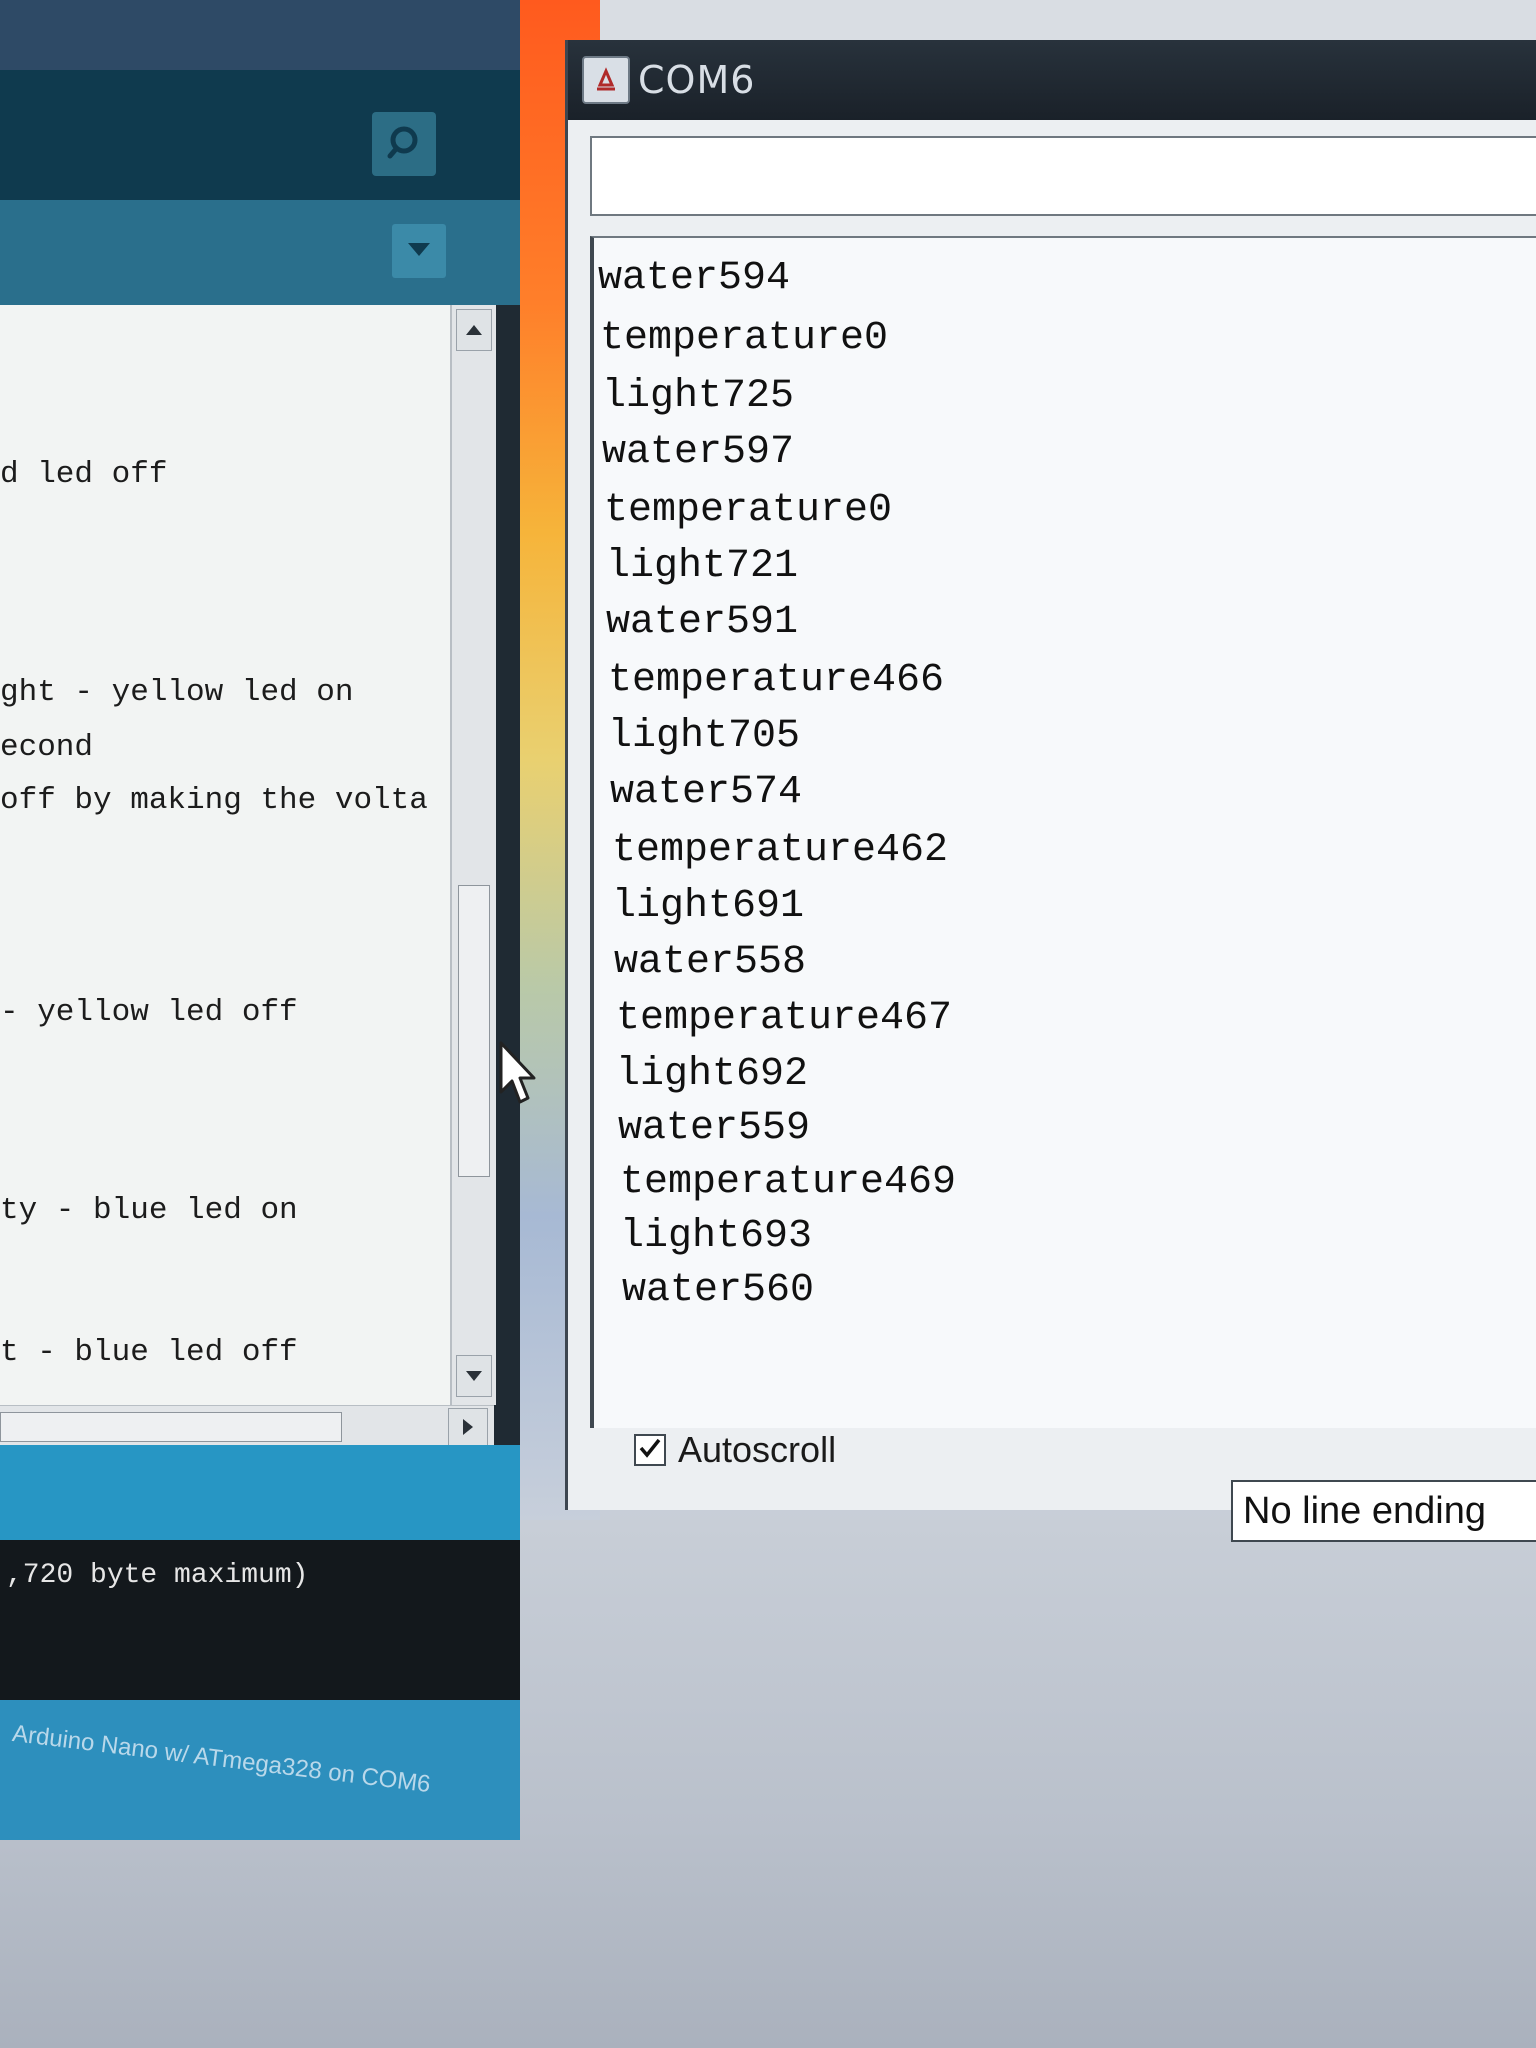 The height and width of the screenshot is (2048, 1536). Describe the element at coordinates (1063, 176) in the screenshot. I see `send-input` at that location.